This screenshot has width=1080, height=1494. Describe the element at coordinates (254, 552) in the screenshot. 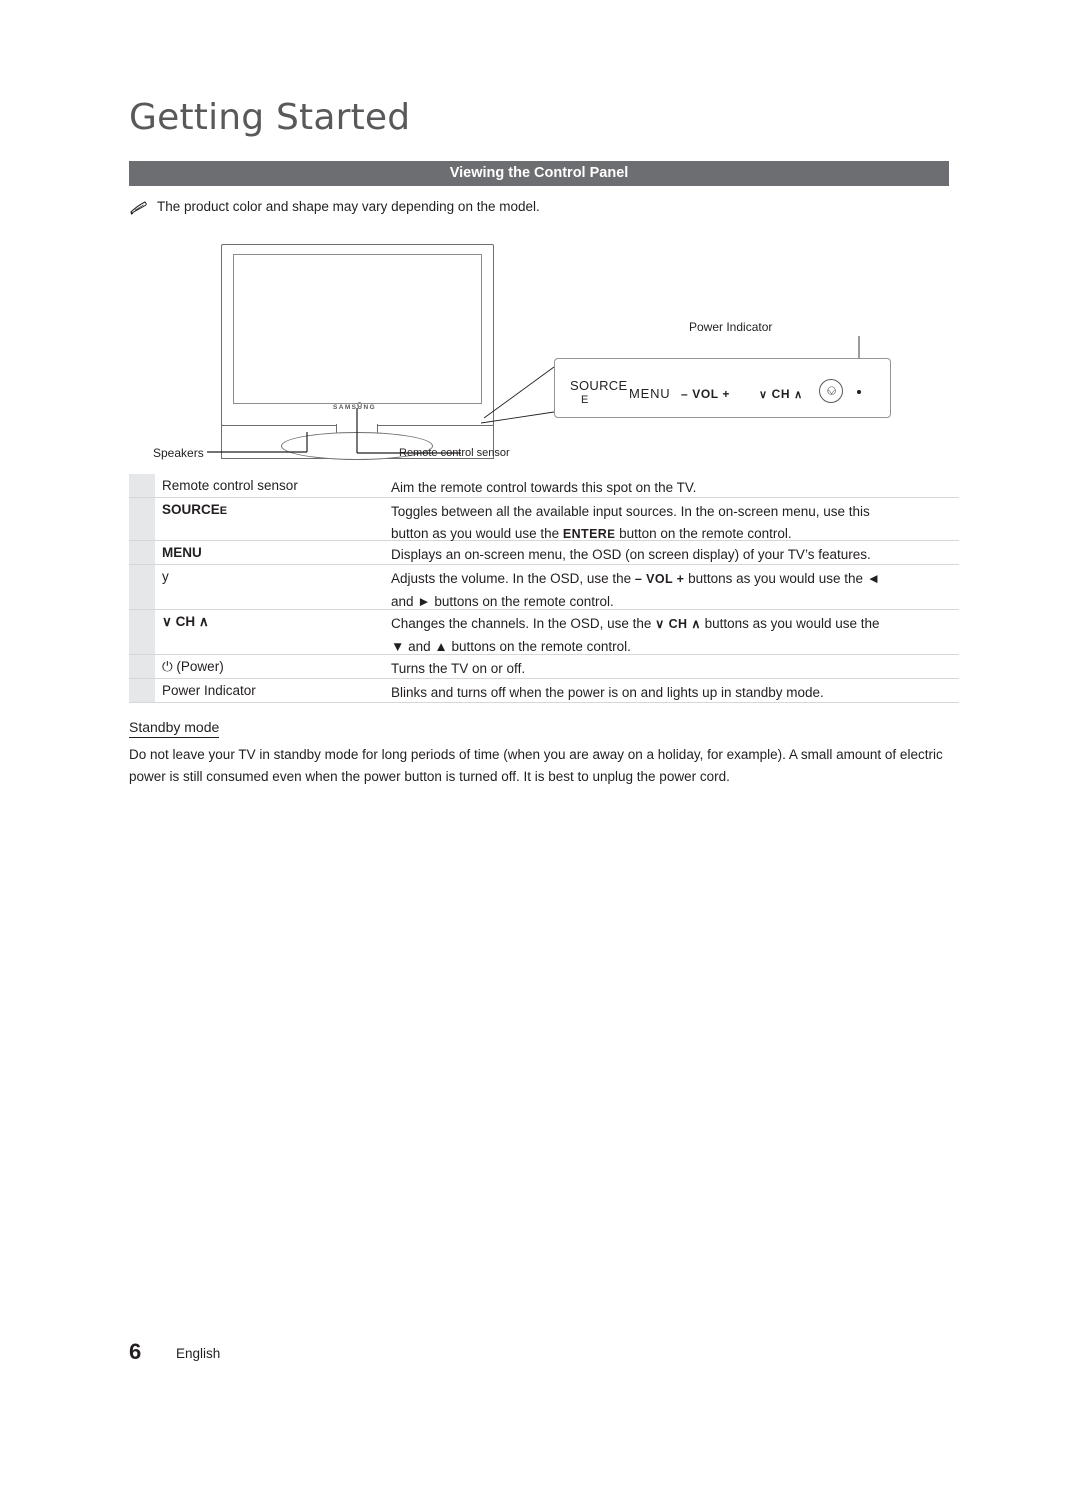

I see `table-row-label-cell: MENU` at that location.